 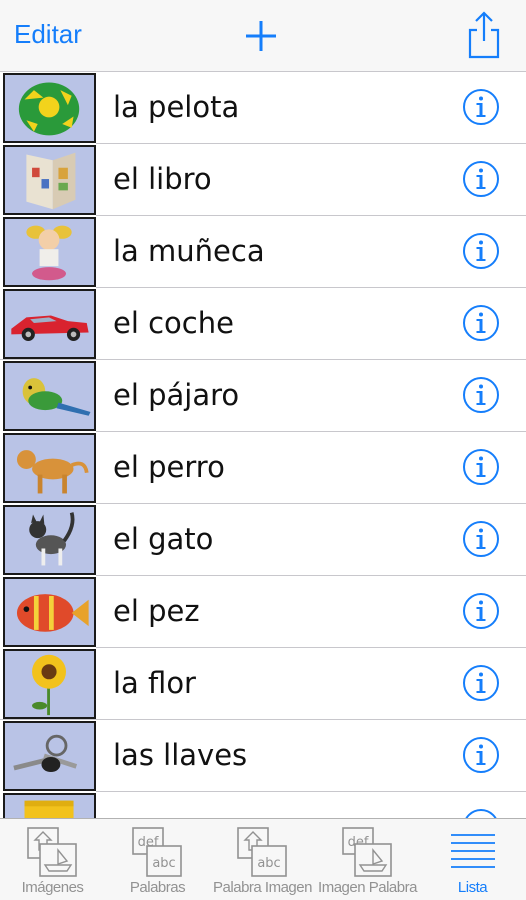 I want to click on tab-words: def abc Palabras, so click(x=157, y=859).